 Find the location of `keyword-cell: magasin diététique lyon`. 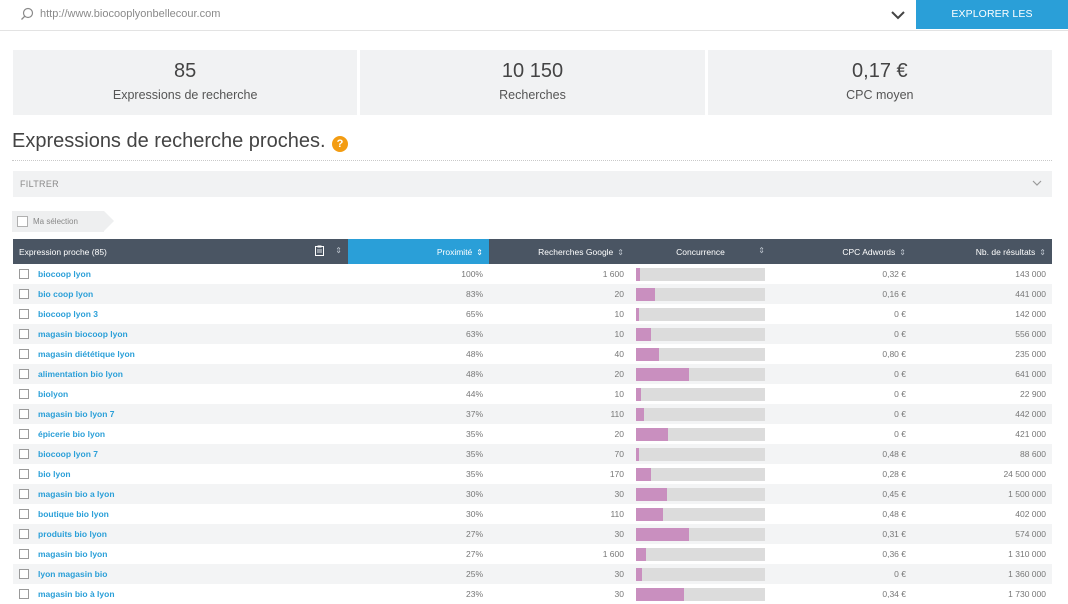

keyword-cell: magasin diététique lyon is located at coordinates (180, 354).